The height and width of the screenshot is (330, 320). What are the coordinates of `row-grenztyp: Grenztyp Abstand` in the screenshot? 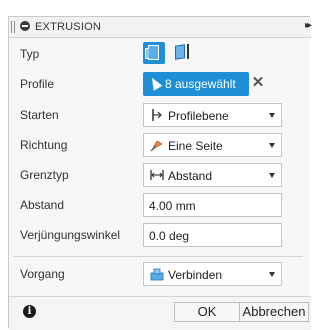 It's located at (160, 175).